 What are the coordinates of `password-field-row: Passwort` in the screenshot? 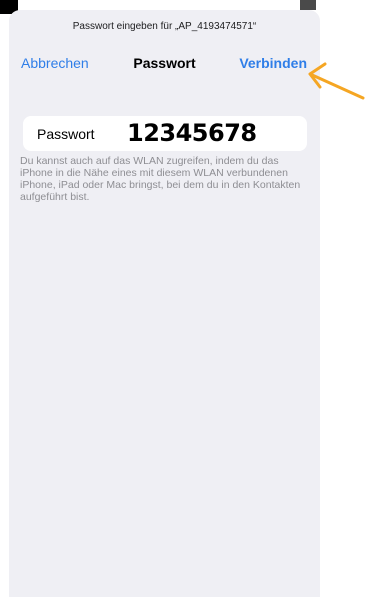 It's located at (165, 133).